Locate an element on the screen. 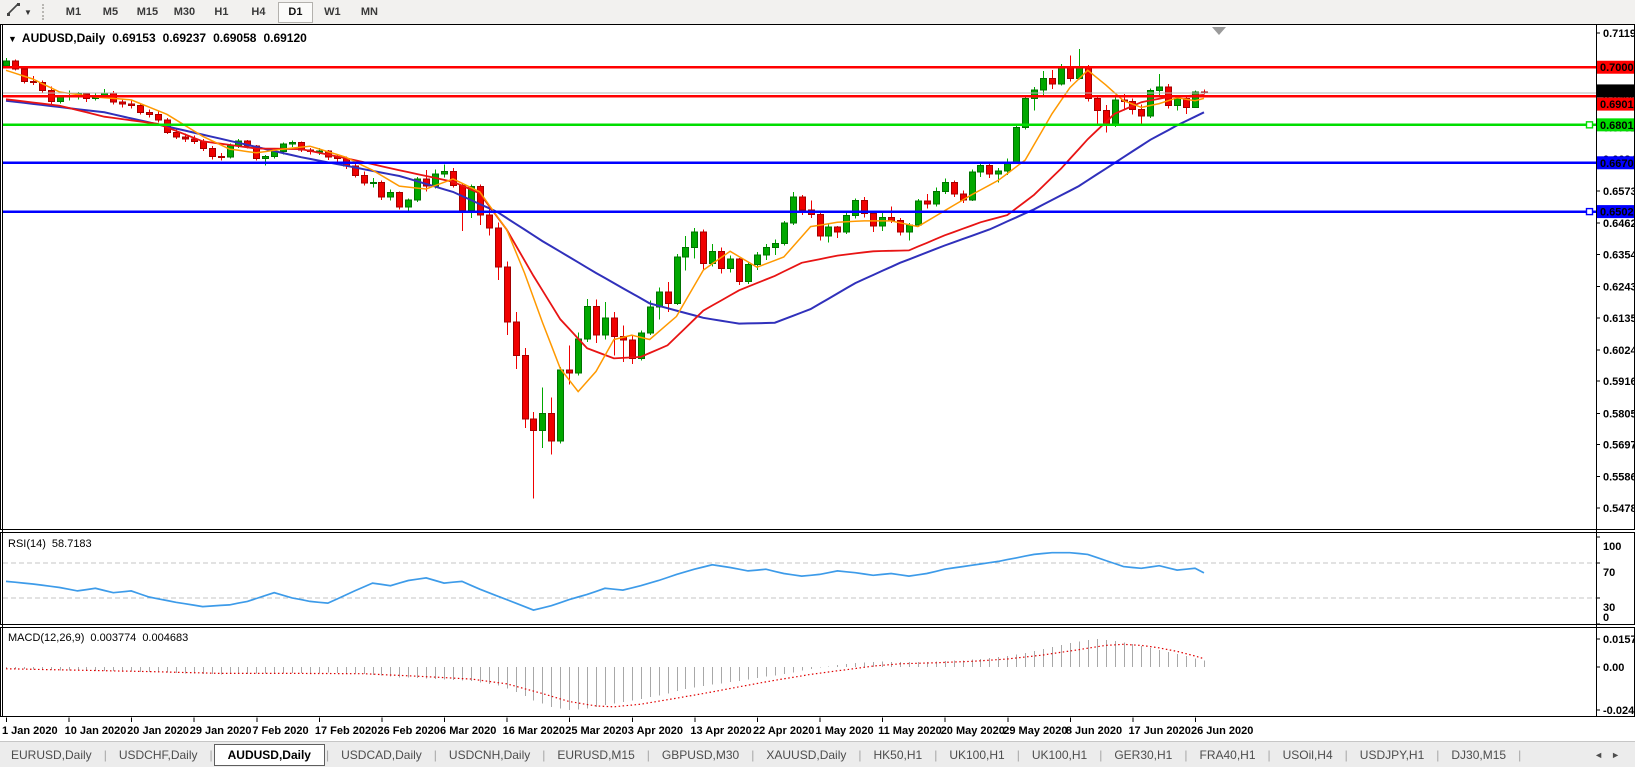 This screenshot has width=1635, height=767. ohlc-open: 0.69153 is located at coordinates (134, 38).